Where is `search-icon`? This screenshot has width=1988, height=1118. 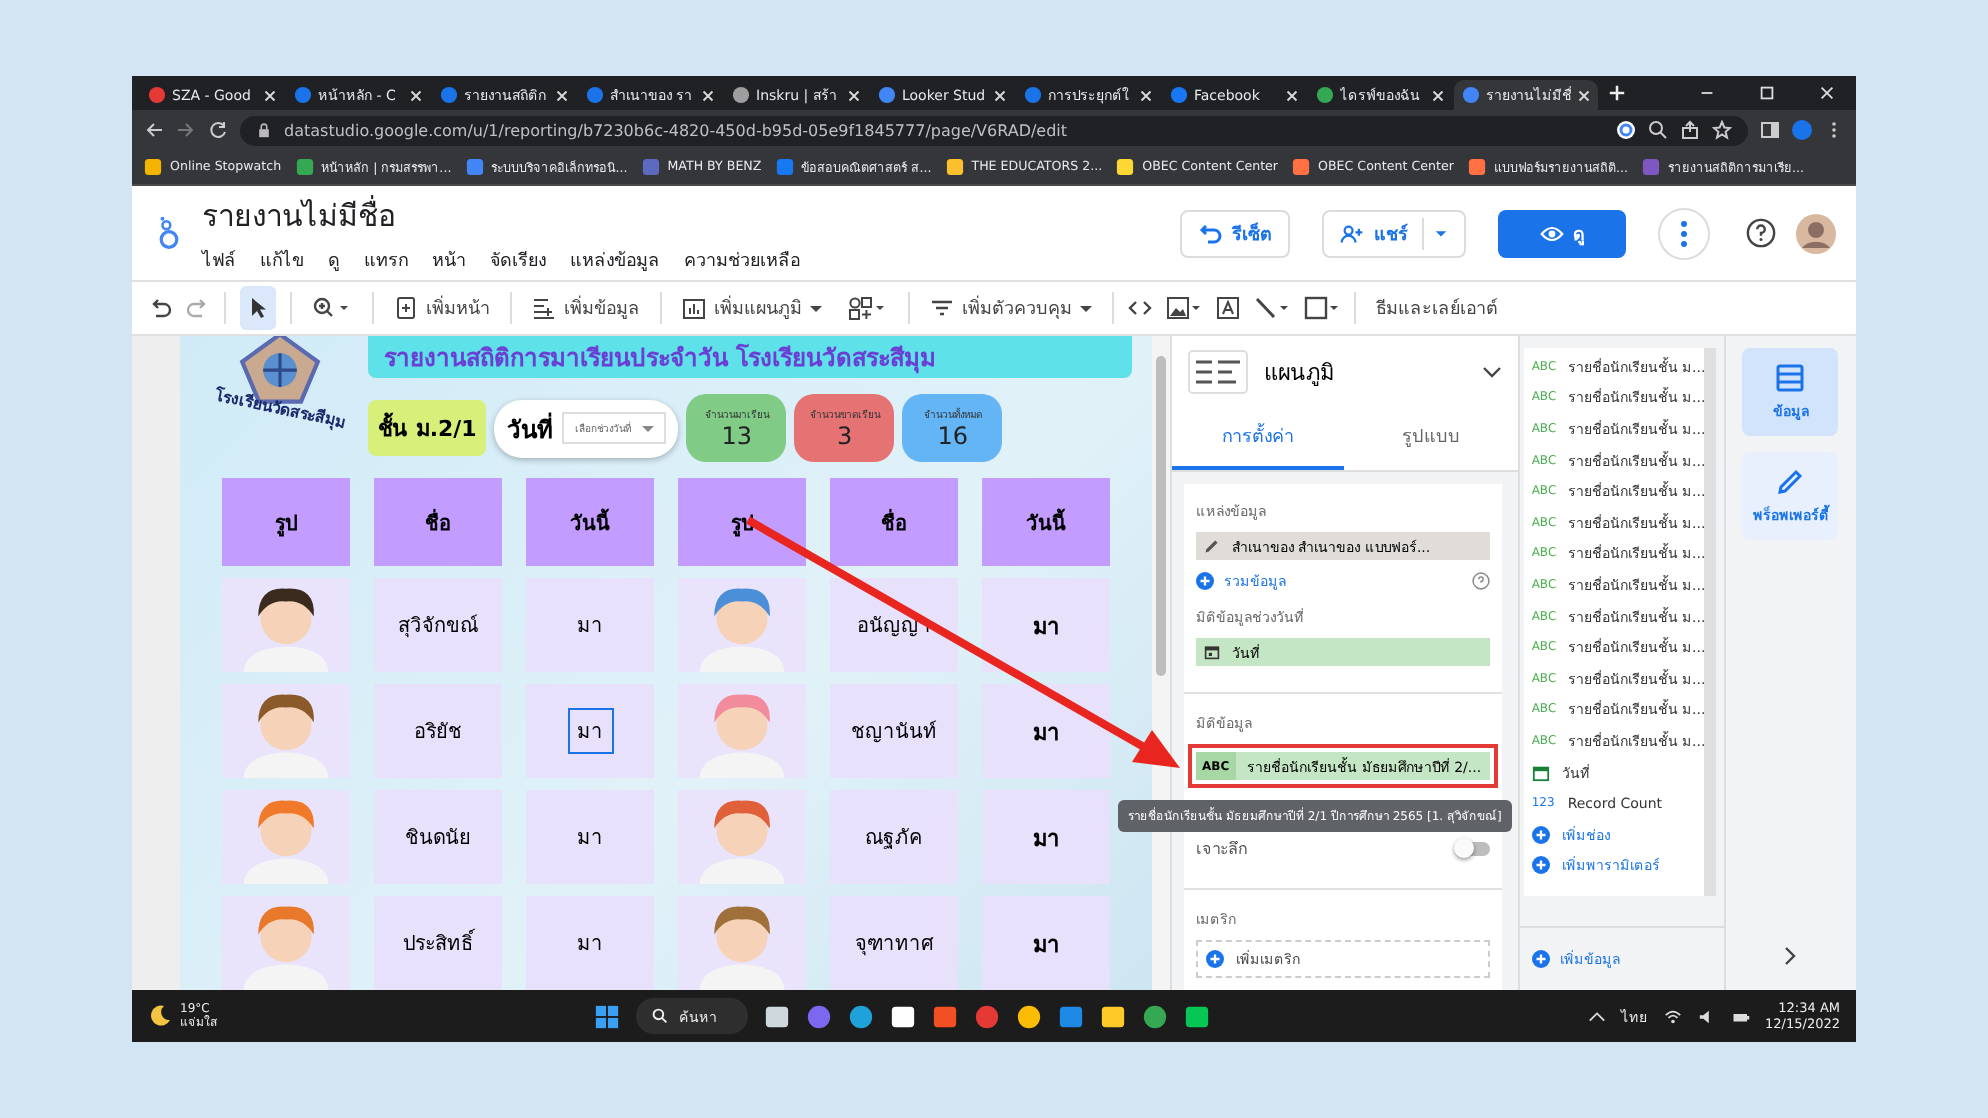 search-icon is located at coordinates (660, 1016).